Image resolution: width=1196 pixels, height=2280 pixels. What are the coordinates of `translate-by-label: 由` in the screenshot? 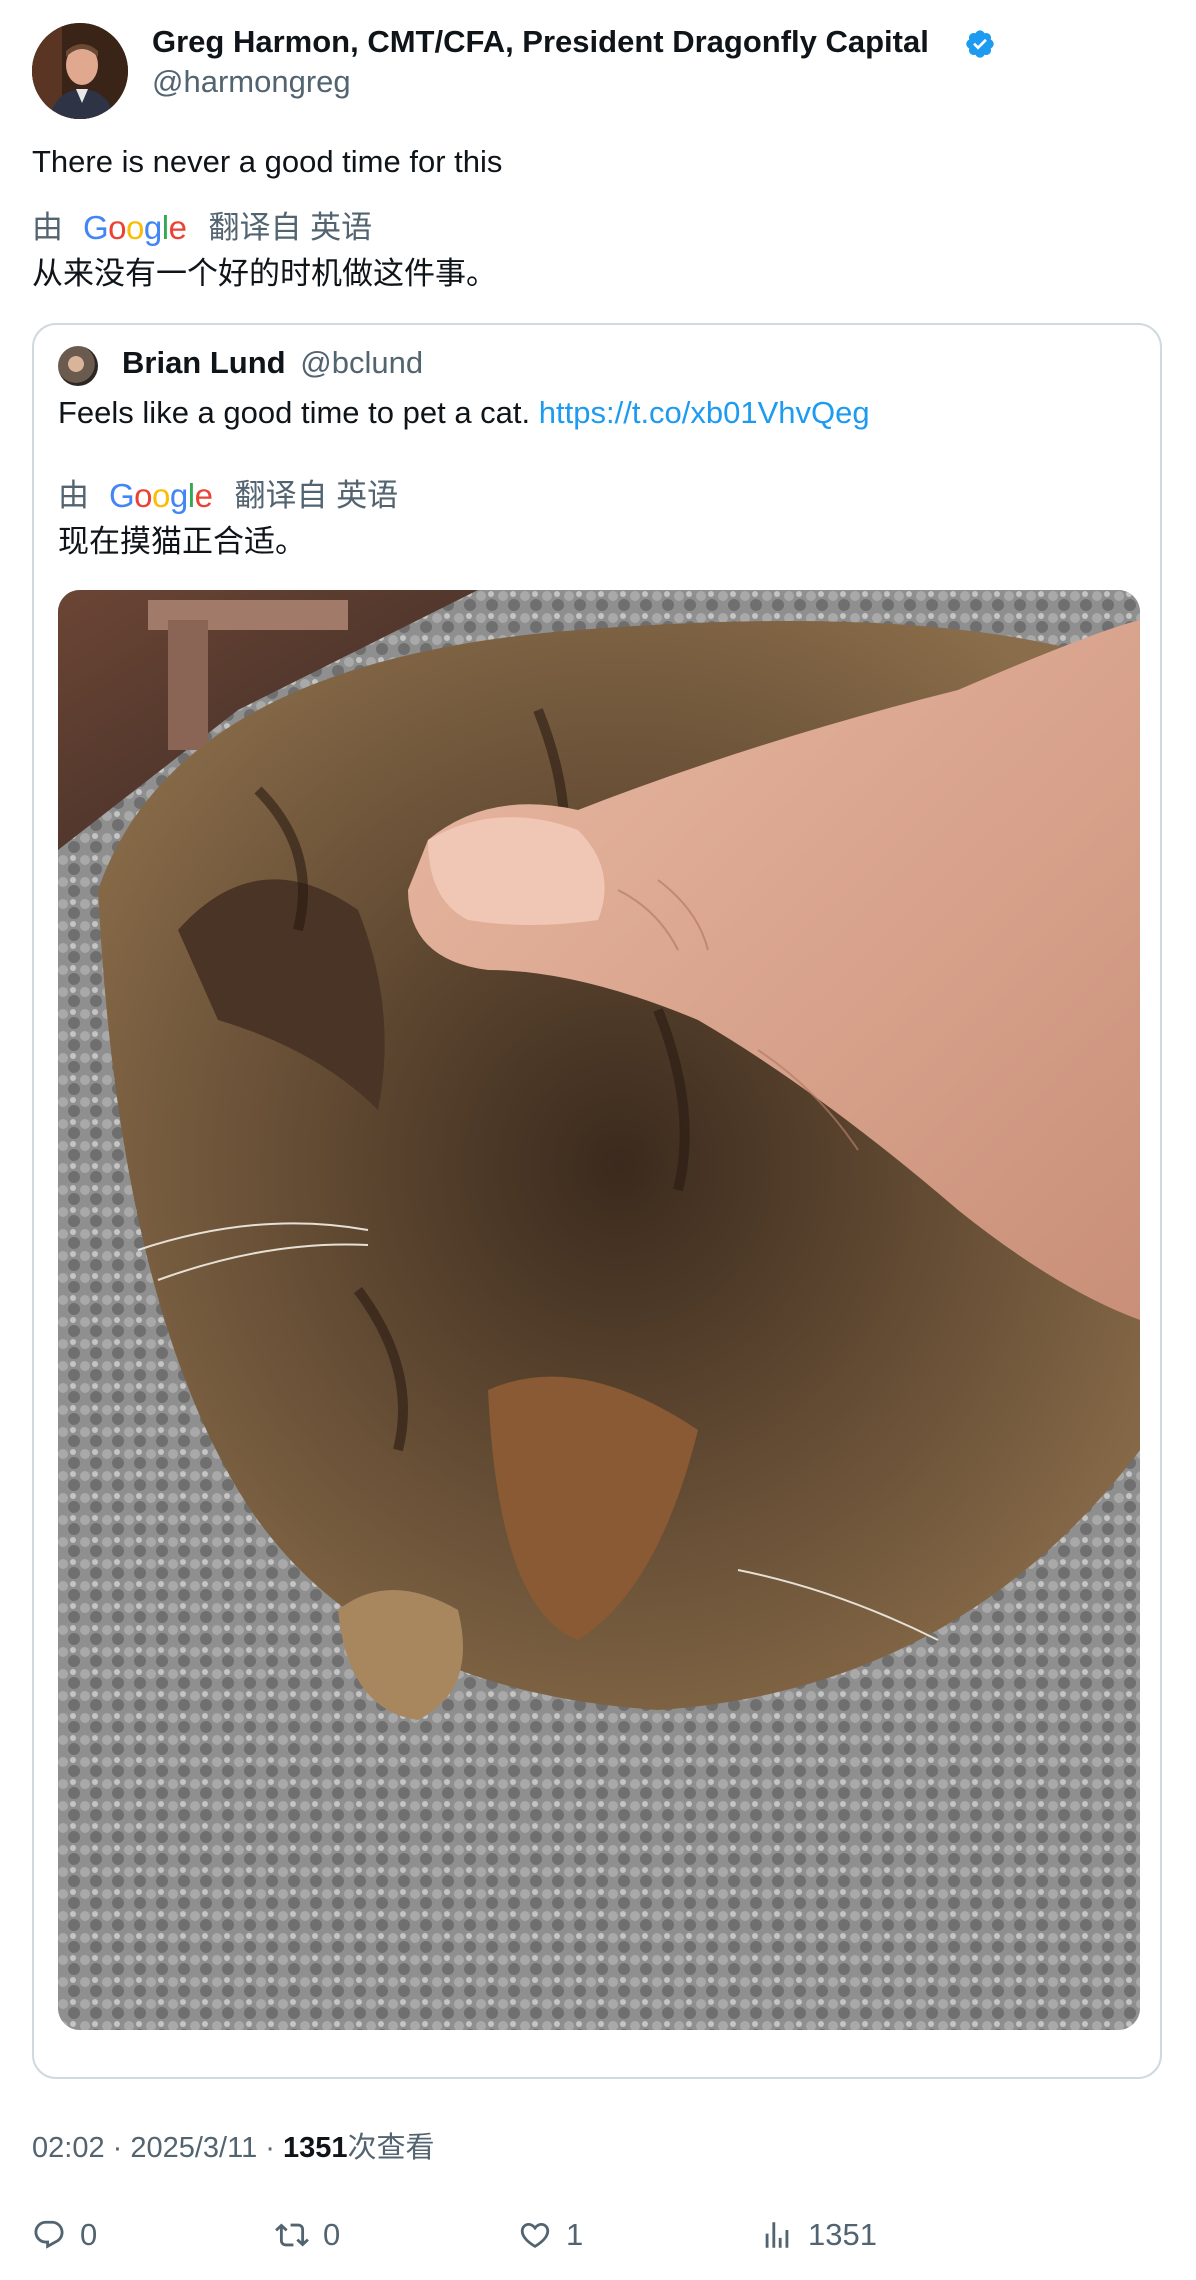 It's located at (47, 227).